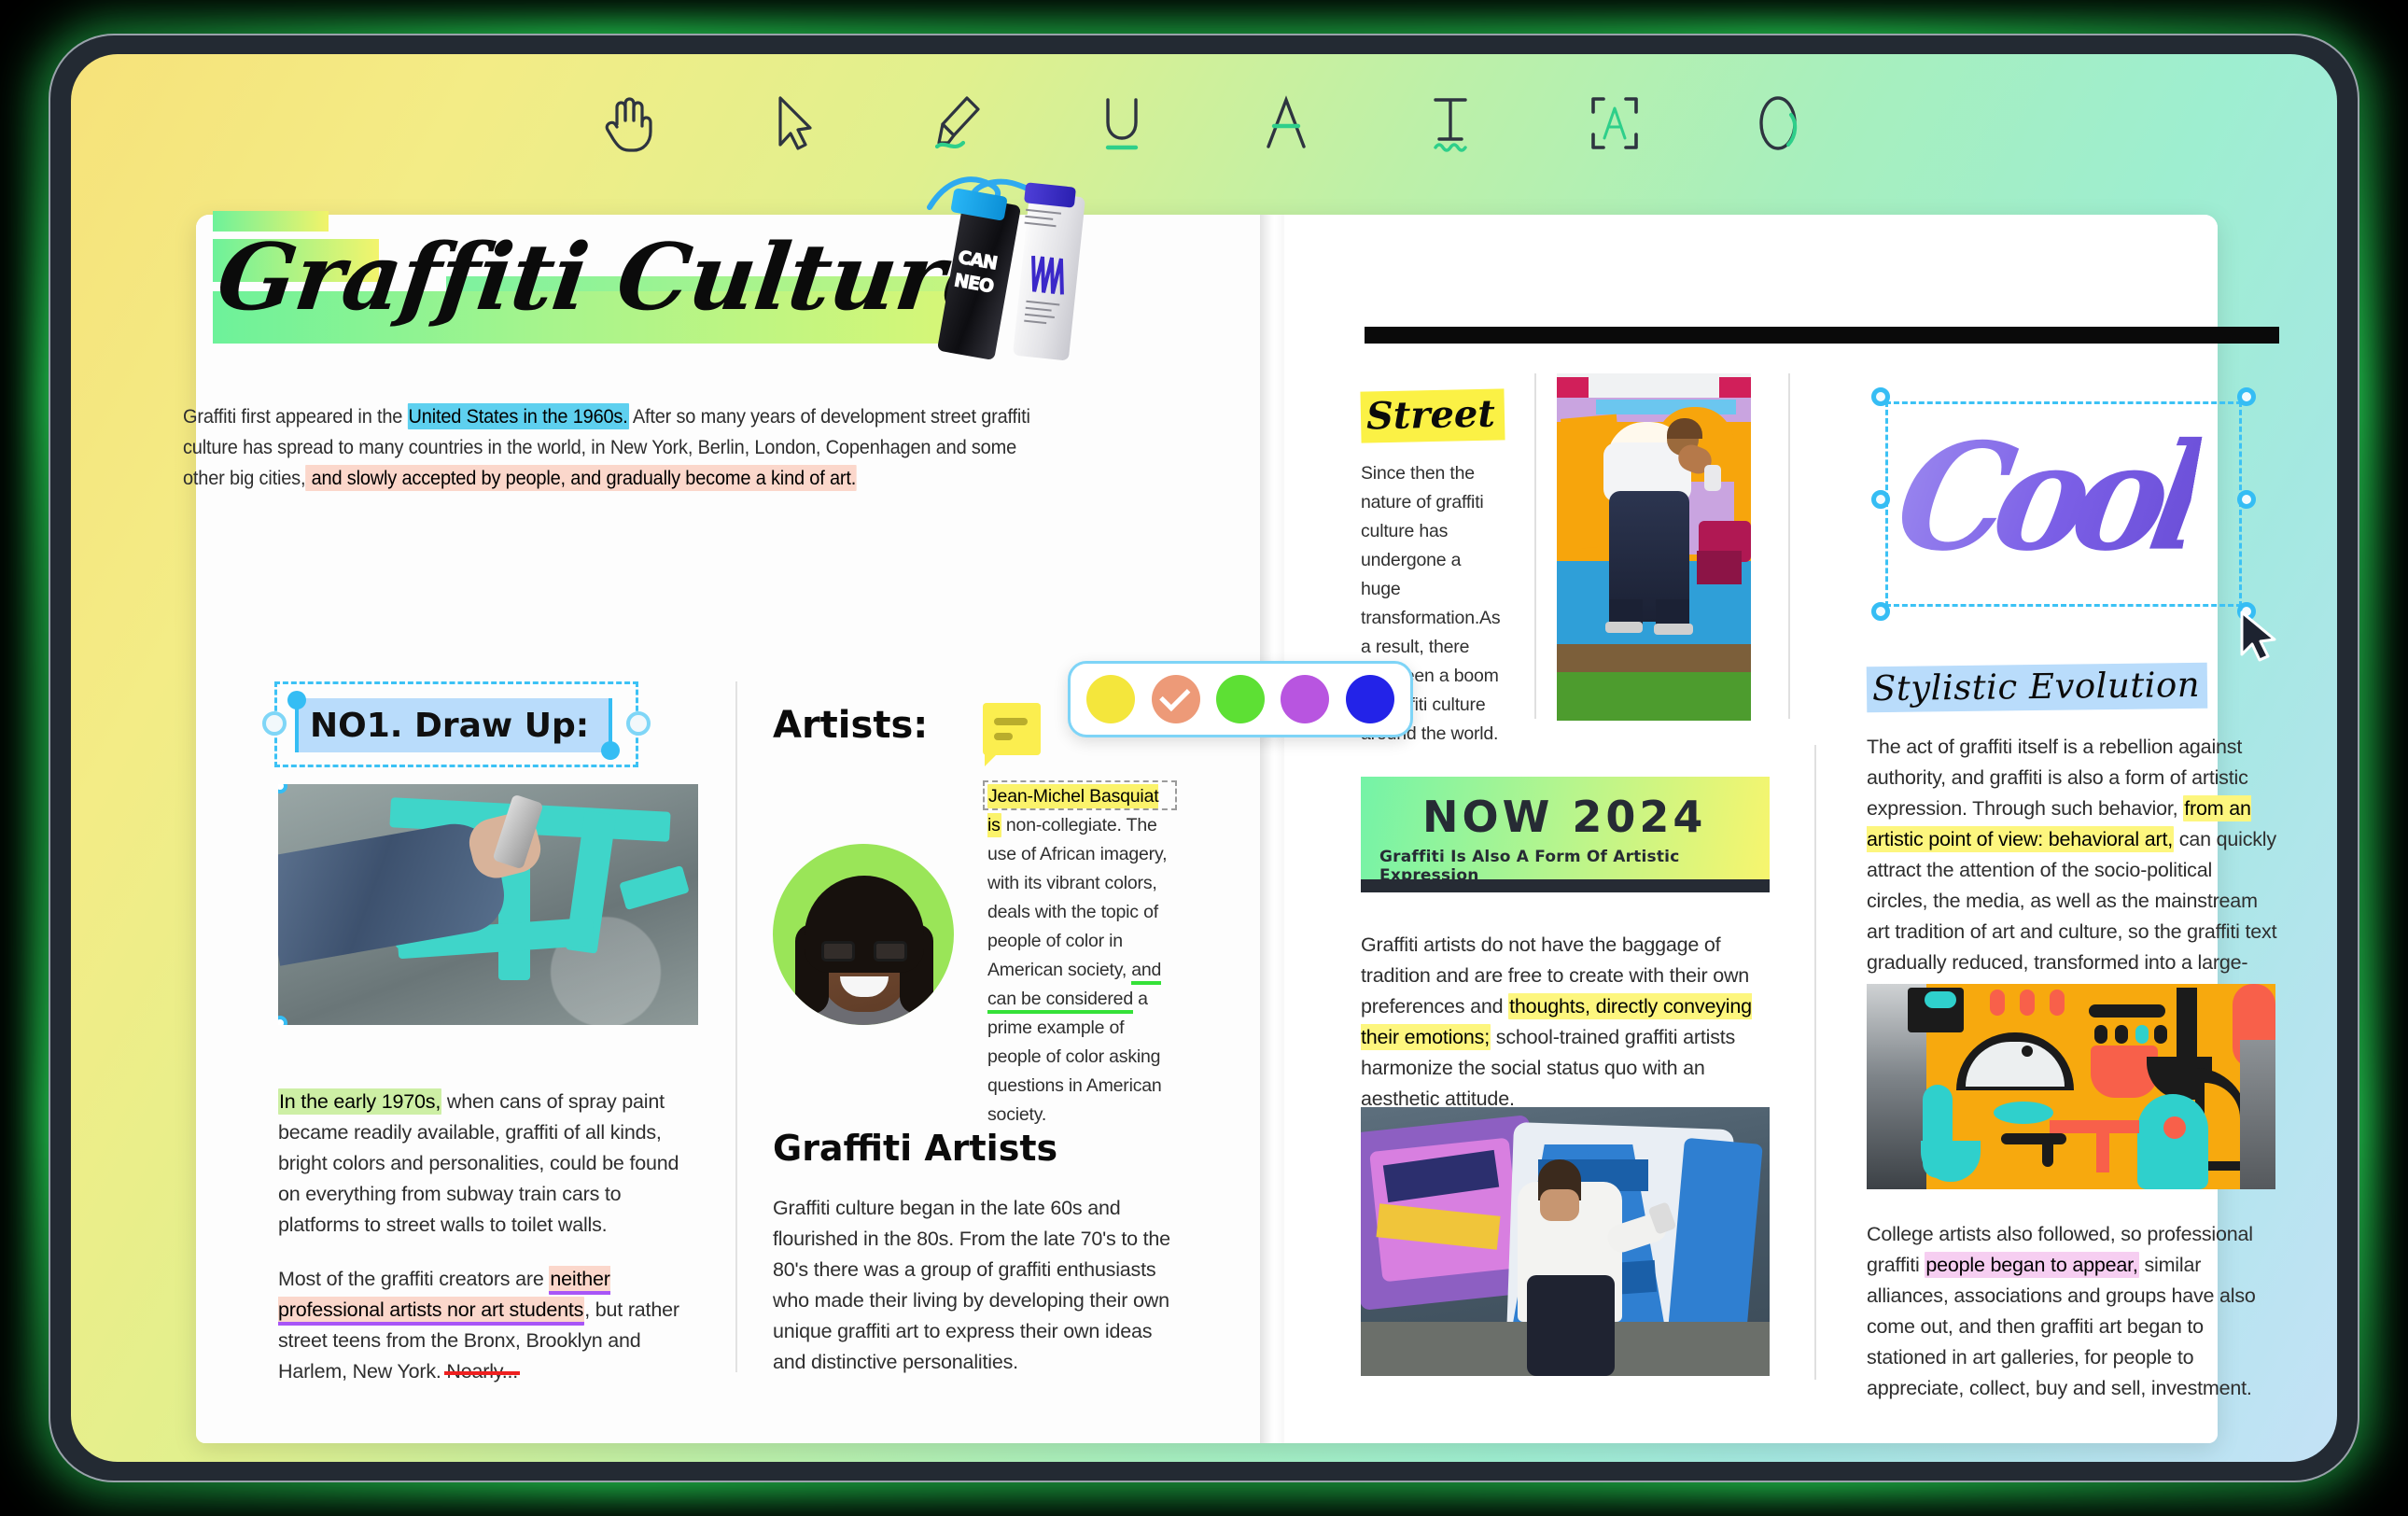  I want to click on right-page-top-rule, so click(1822, 335).